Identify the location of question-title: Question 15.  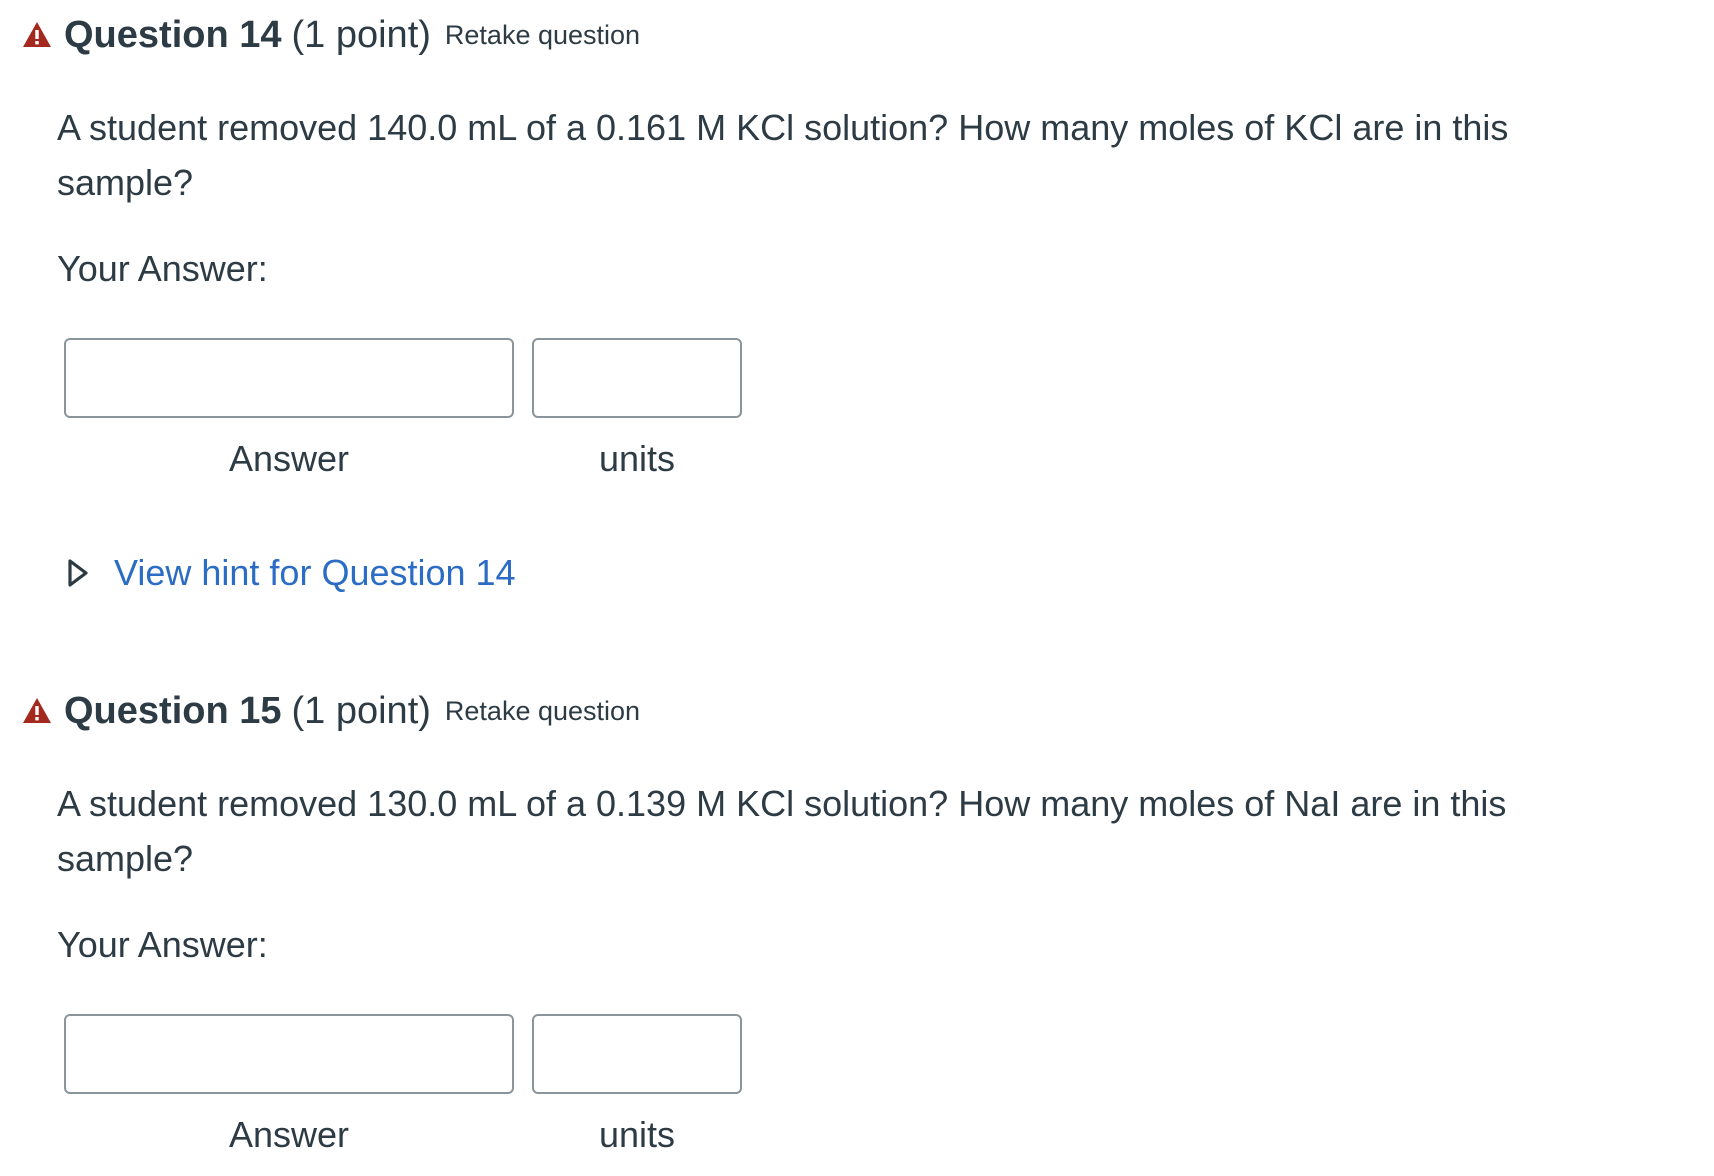
(173, 710).